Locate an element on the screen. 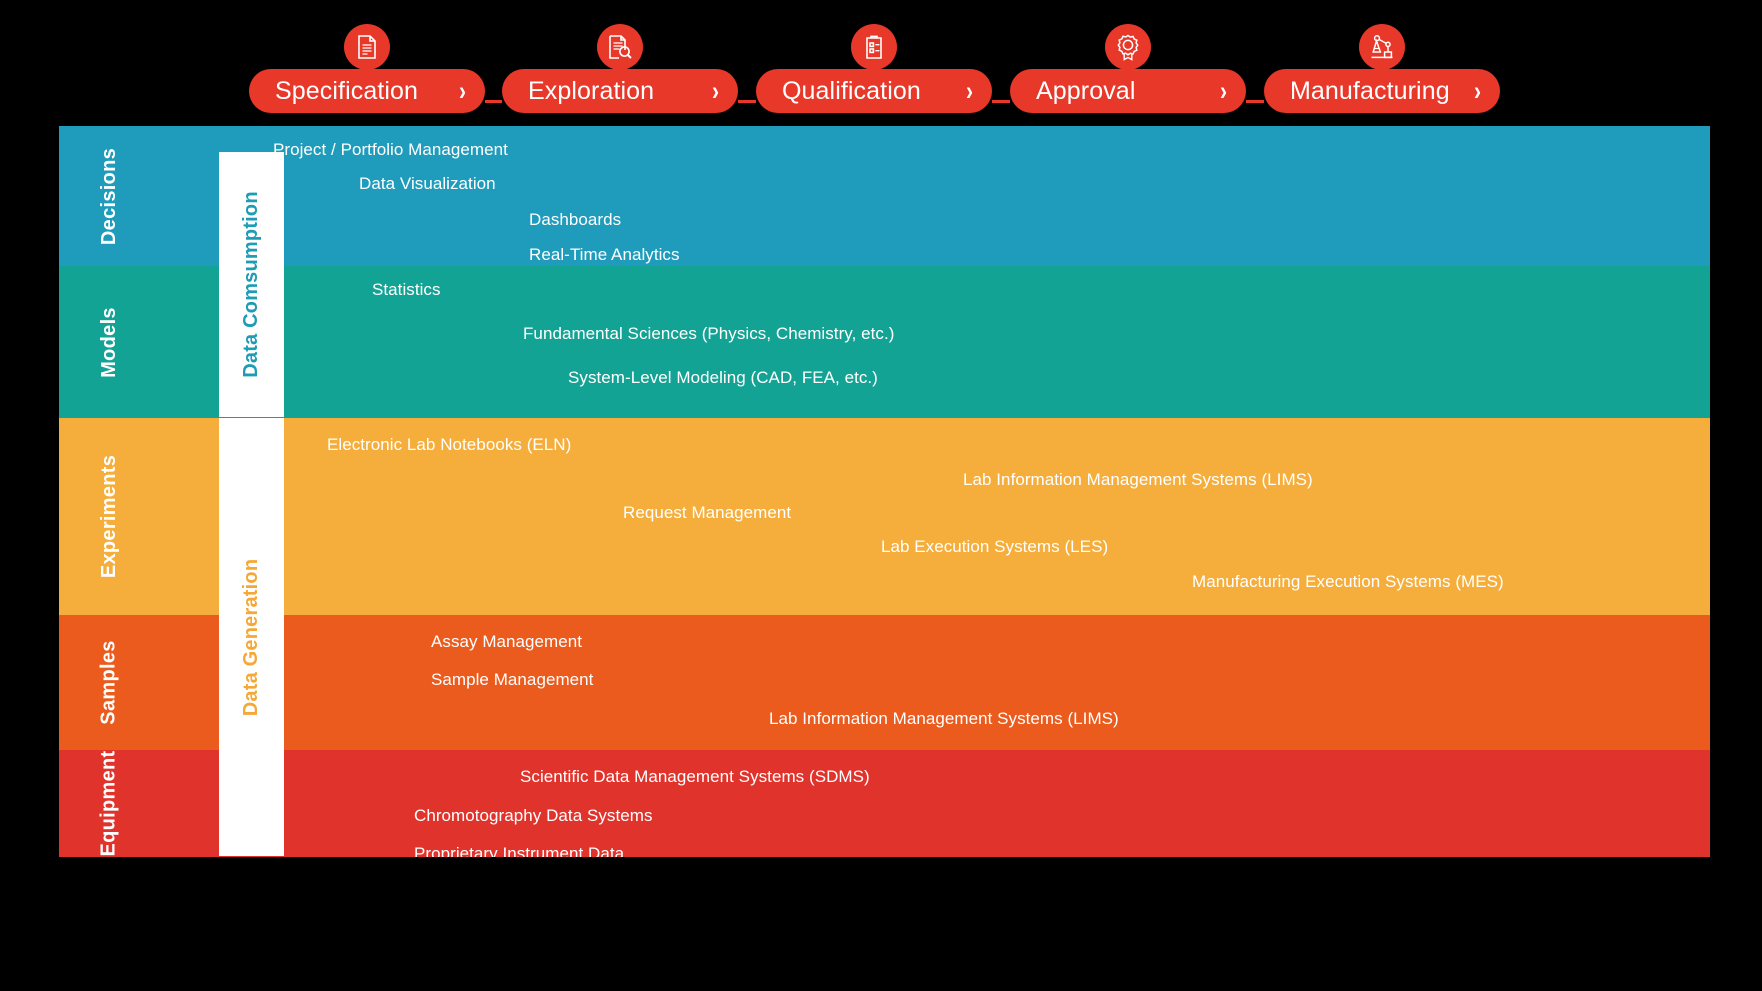  capability-item: Proprietary Instrument Data is located at coordinates (519, 850).